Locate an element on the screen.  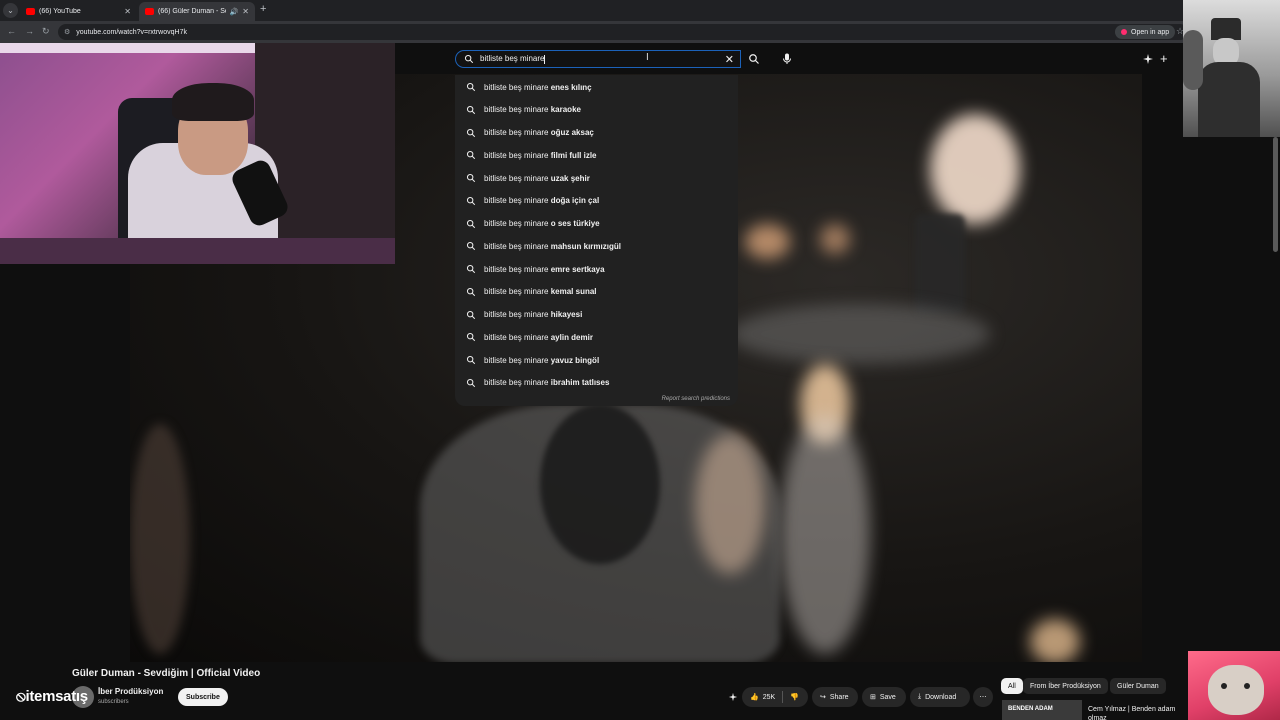
search-button is located at coordinates (754, 59).